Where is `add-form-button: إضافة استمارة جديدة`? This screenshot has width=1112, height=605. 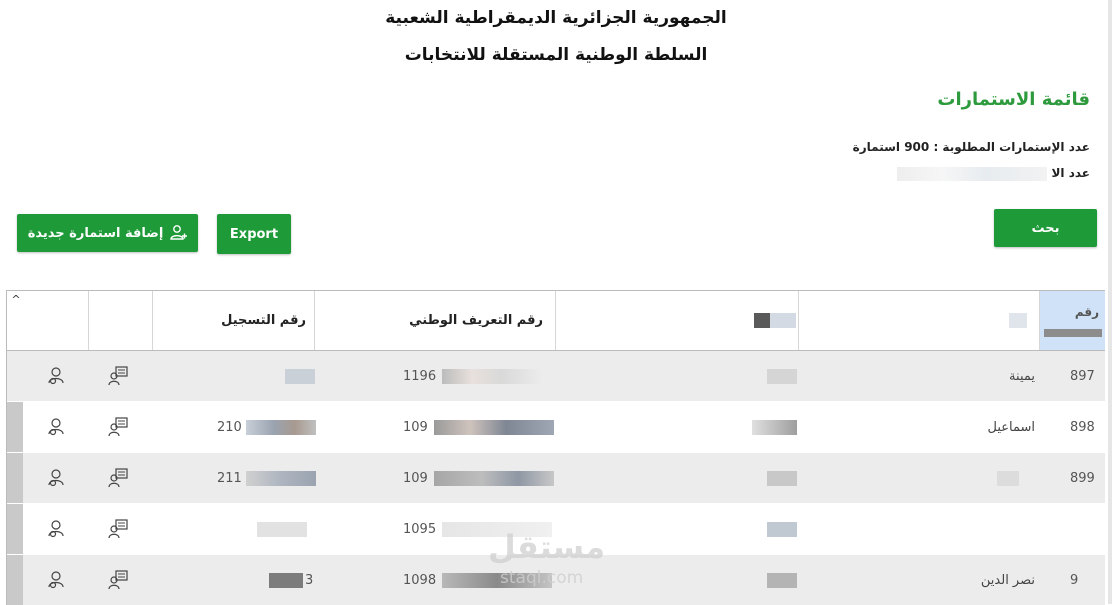
add-form-button: إضافة استمارة جديدة is located at coordinates (107, 233).